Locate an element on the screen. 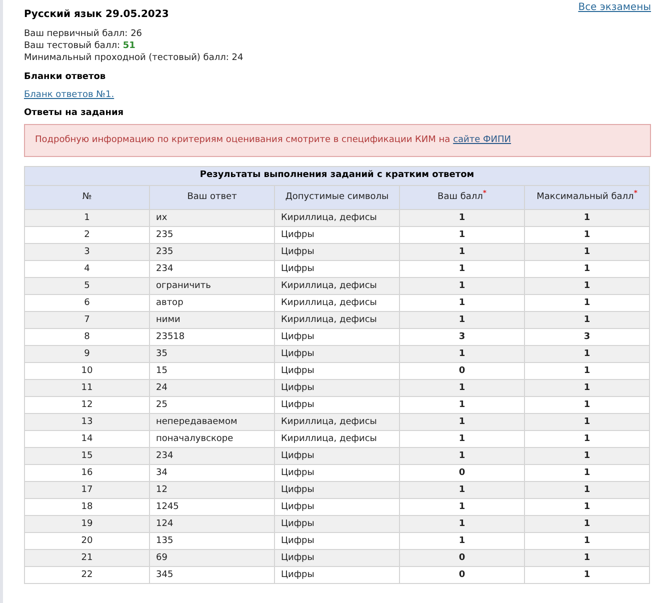  score-line: Минимальный проходной (тестовый) балл: 24 is located at coordinates (134, 58).